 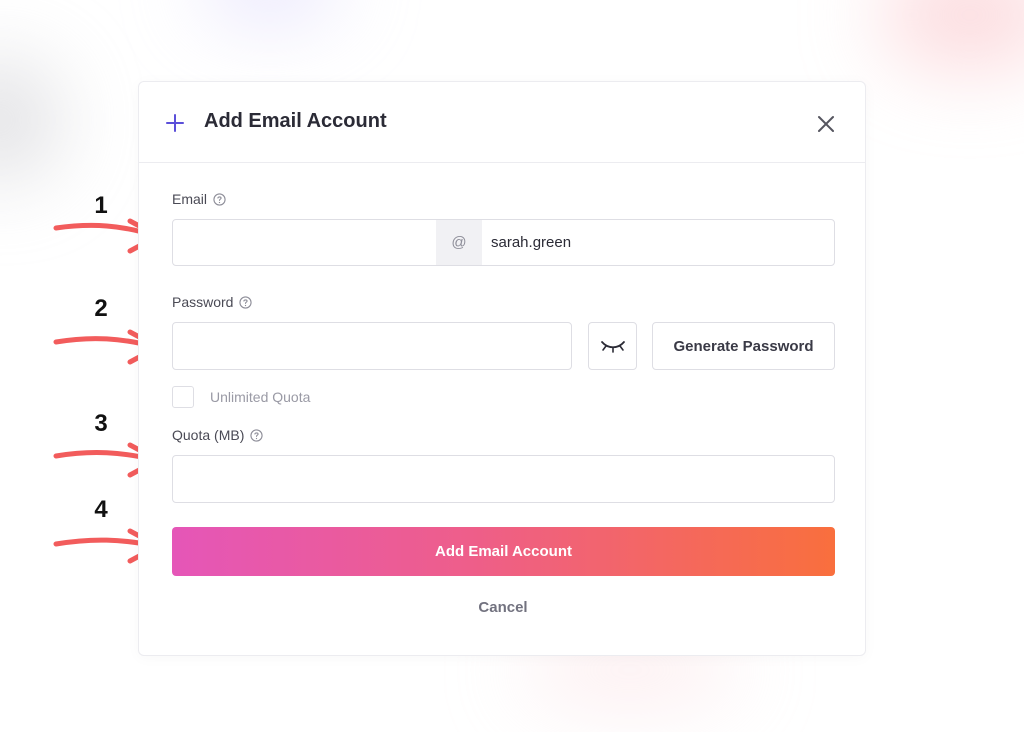 What do you see at coordinates (260, 397) in the screenshot?
I see `unlimited-quota-label: Unlimited Quota` at bounding box center [260, 397].